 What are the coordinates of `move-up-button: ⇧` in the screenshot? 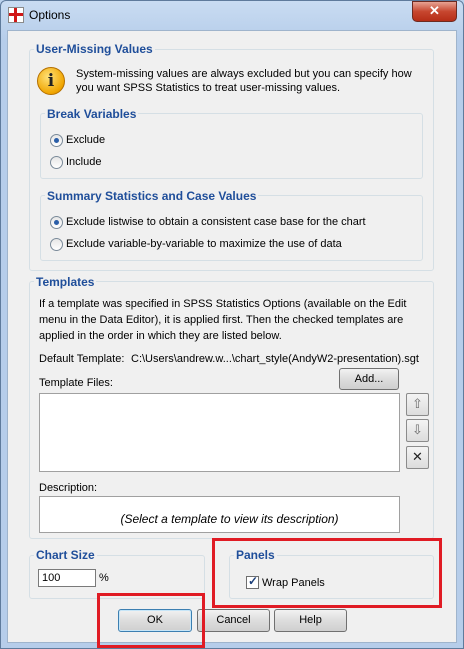 It's located at (417, 404).